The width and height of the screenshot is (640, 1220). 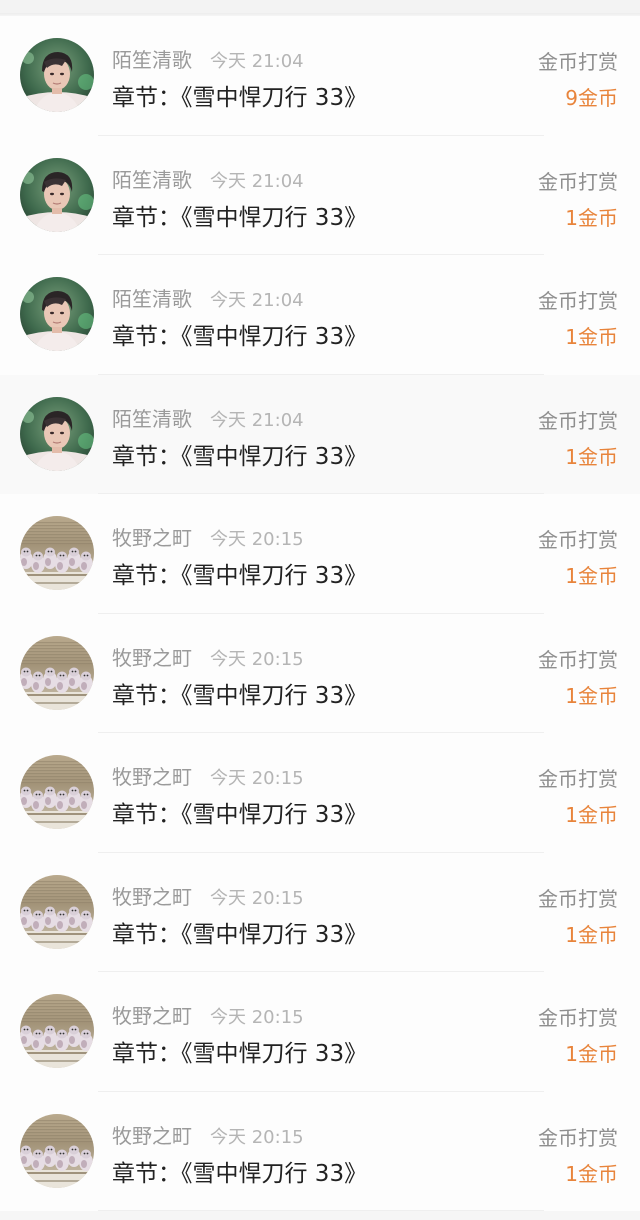 I want to click on reward-record-row-9: 牧野之町 今天 20:15 章节：《雪中悍刀行 33》 金币打赏 1金币, so click(x=320, y=1032).